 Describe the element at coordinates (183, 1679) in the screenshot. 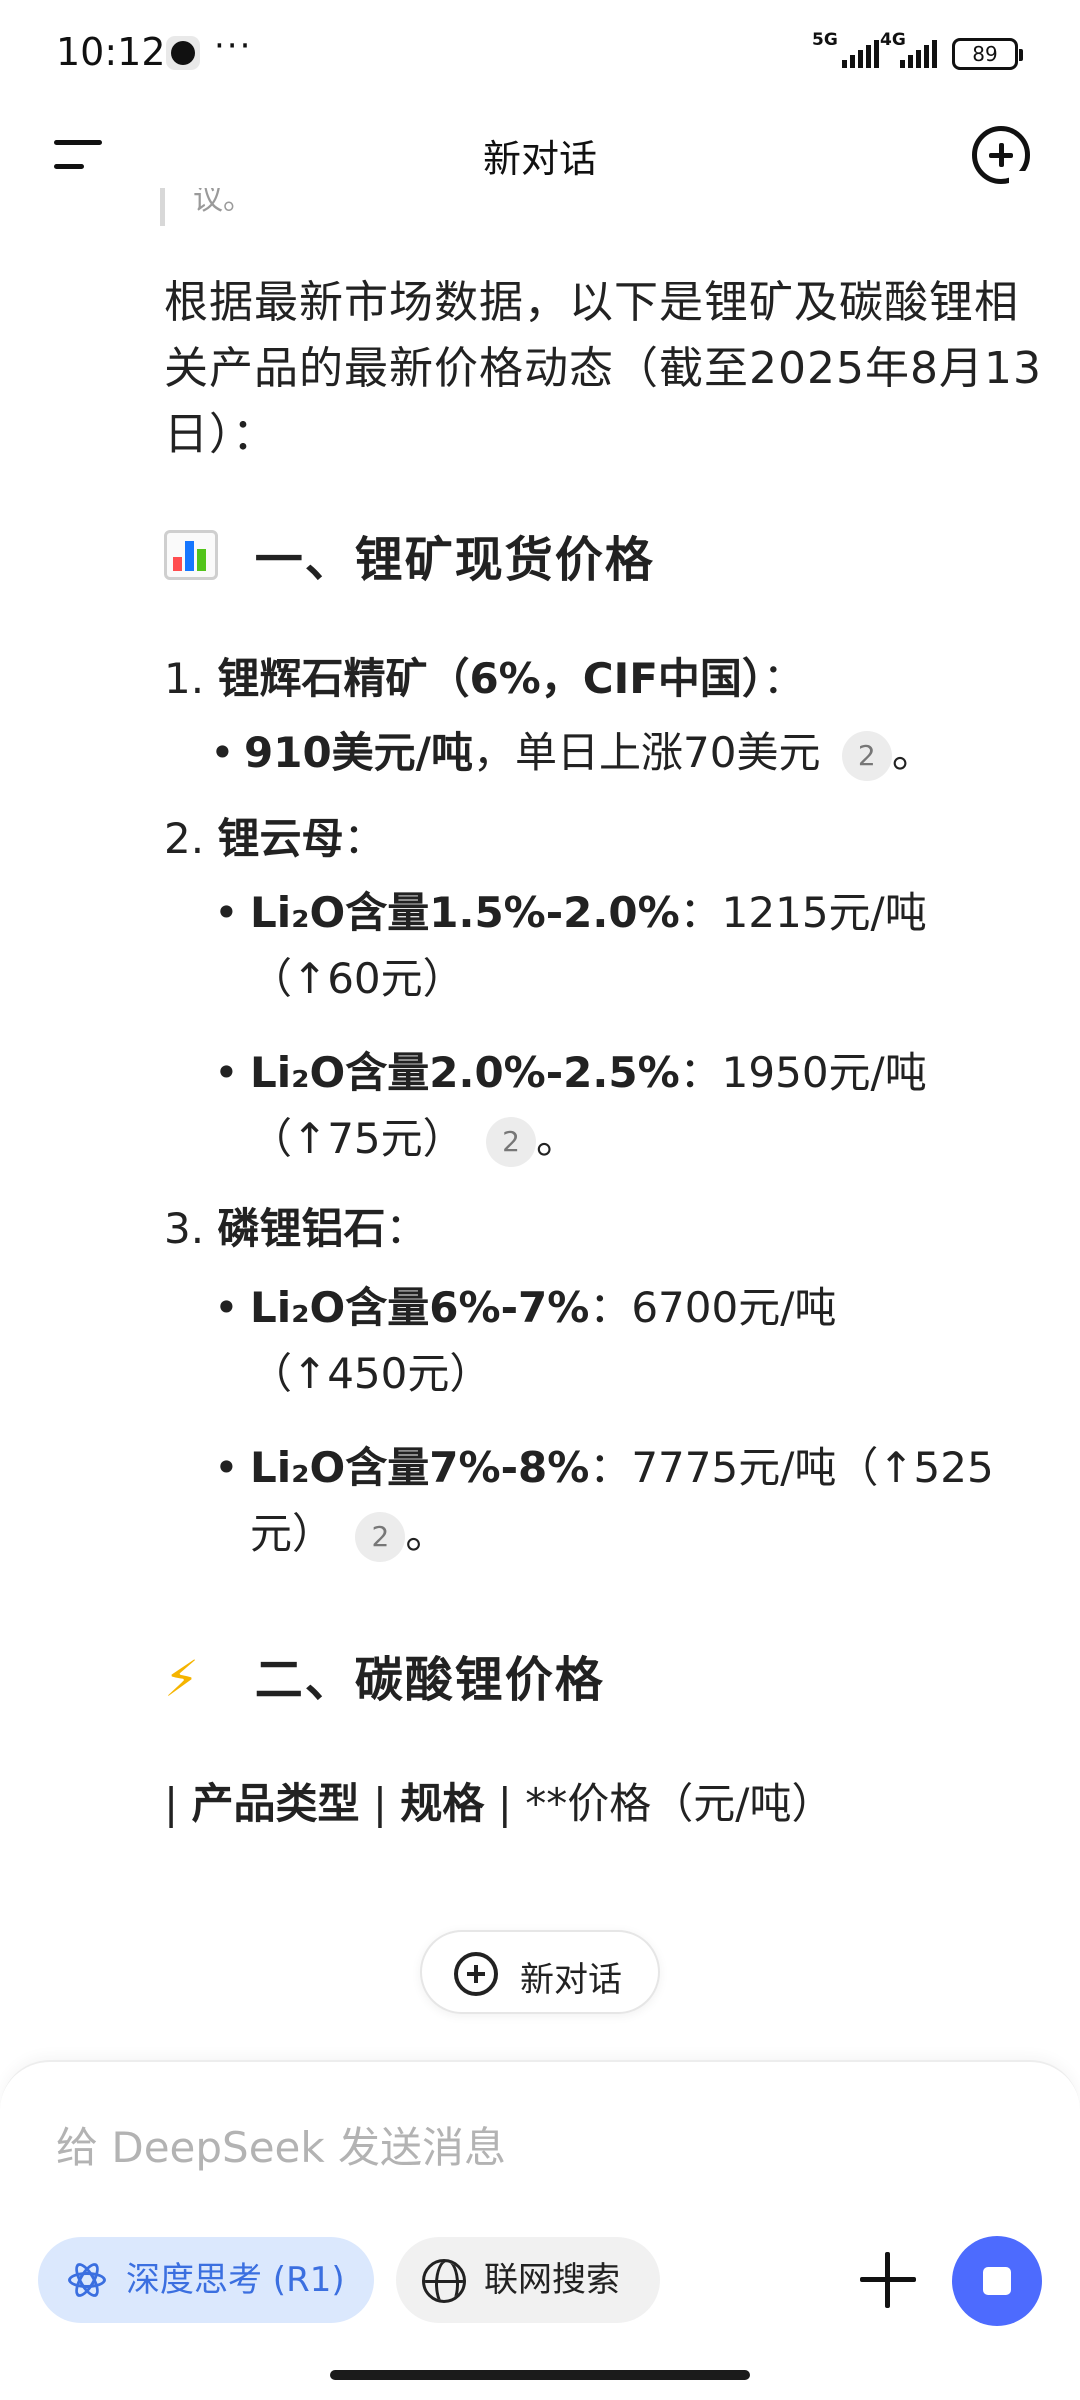

I see `lightning-icon: ⚡` at that location.